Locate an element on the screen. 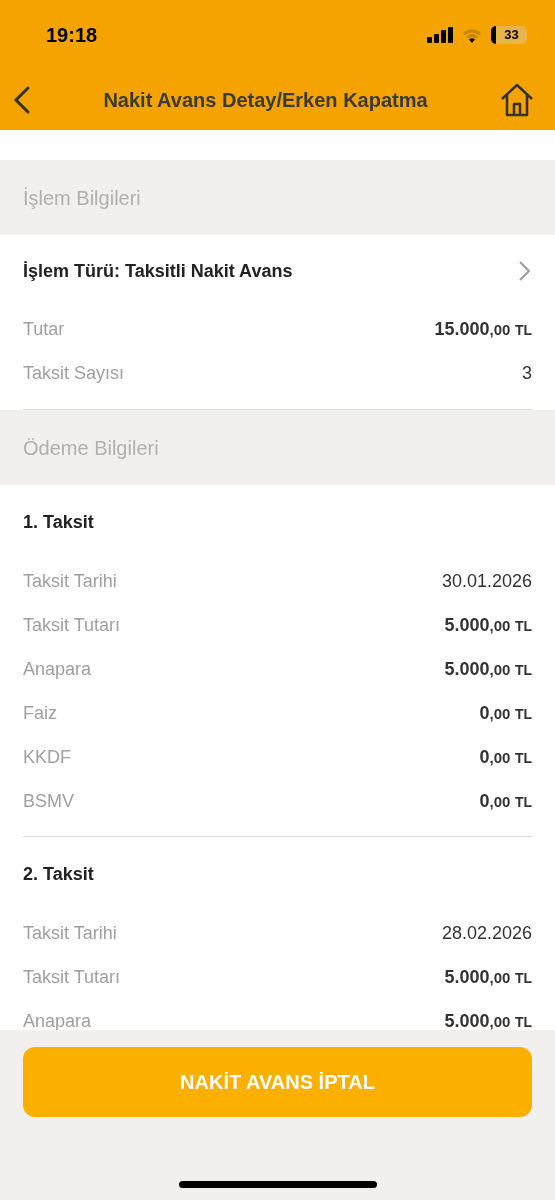 Image resolution: width=555 pixels, height=1200 pixels. row-label: Faiz is located at coordinates (40, 713).